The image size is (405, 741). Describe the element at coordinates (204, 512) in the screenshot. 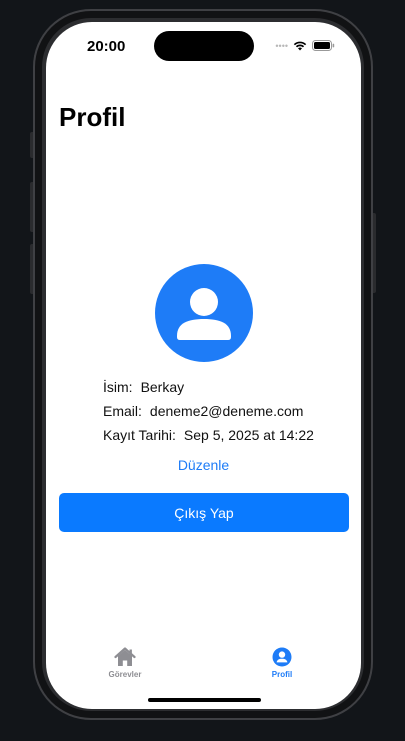

I see `logout-button: Çıkış Yap` at that location.